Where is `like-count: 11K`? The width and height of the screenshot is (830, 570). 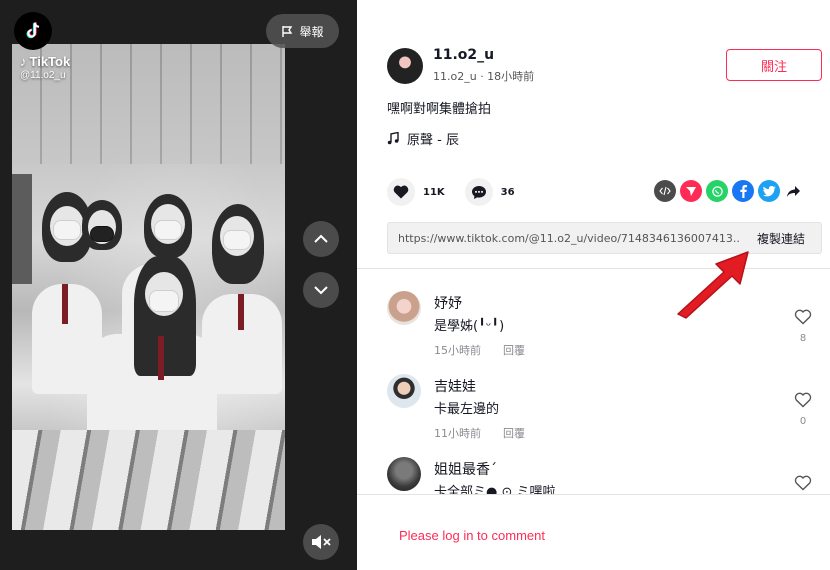 like-count: 11K is located at coordinates (434, 192).